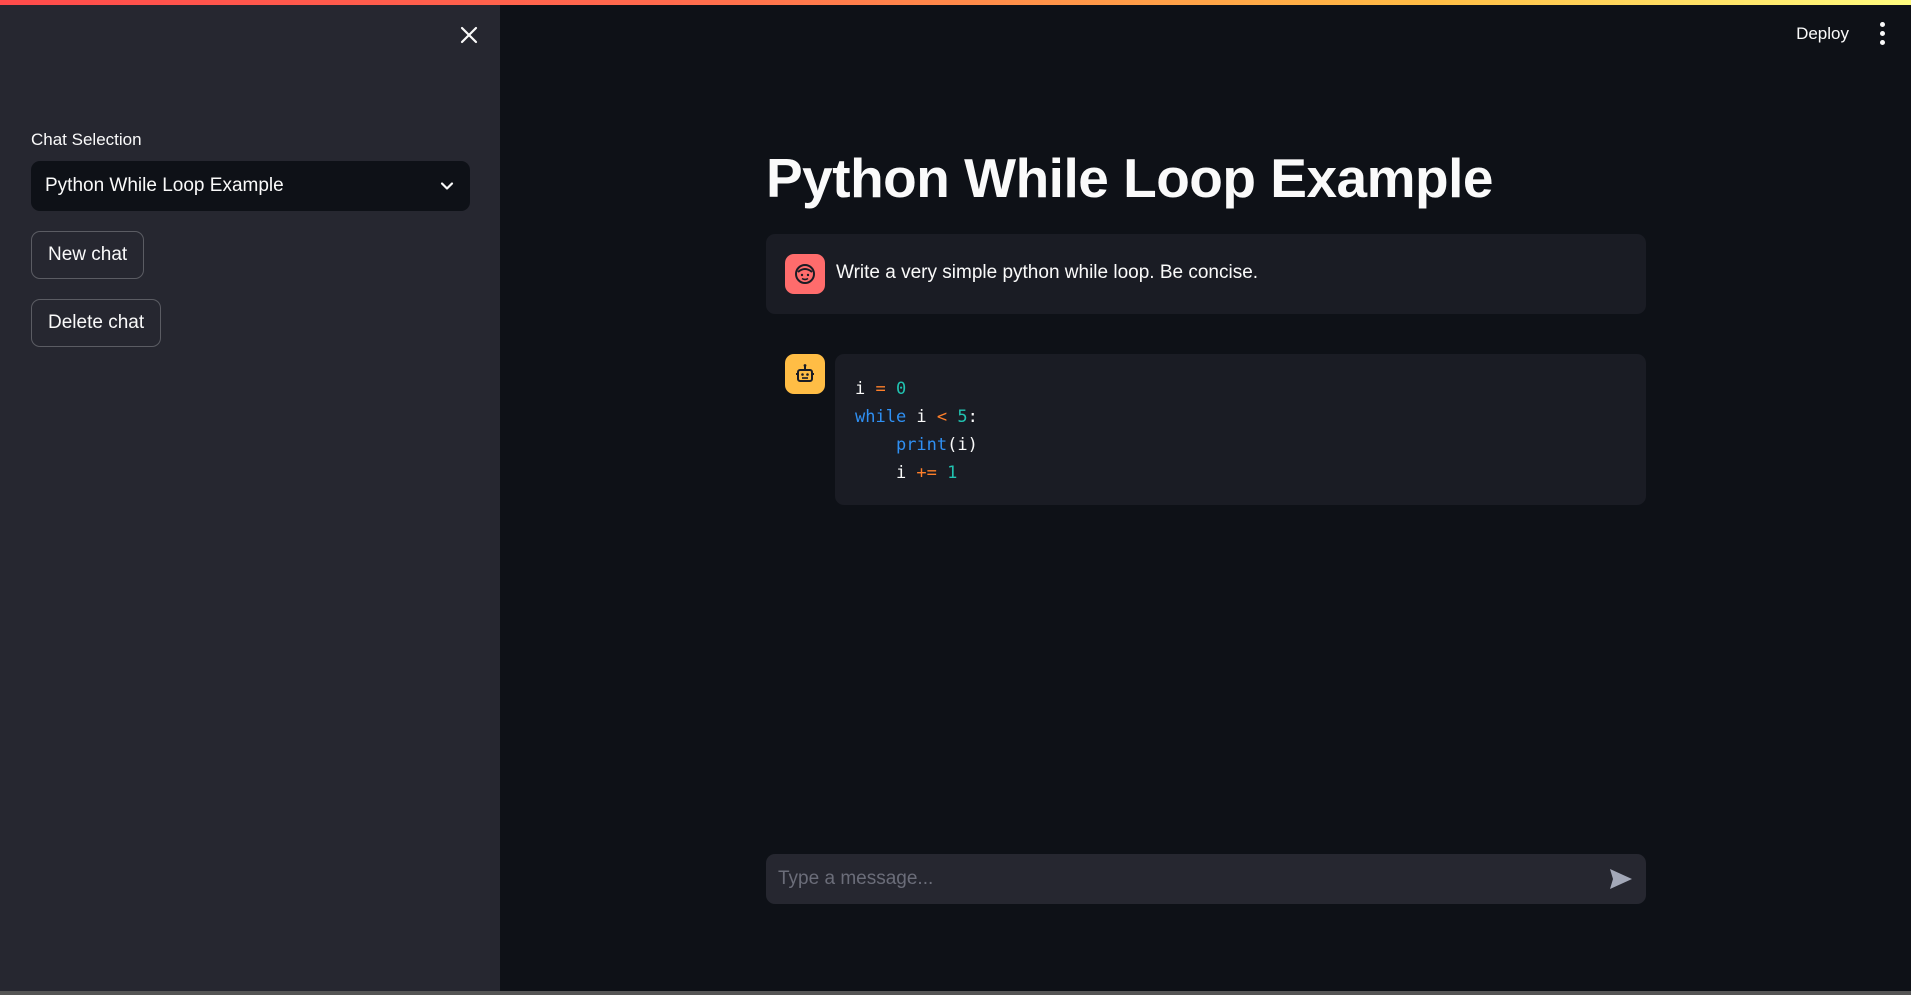 The width and height of the screenshot is (1911, 995). I want to click on user-face-icon, so click(805, 274).